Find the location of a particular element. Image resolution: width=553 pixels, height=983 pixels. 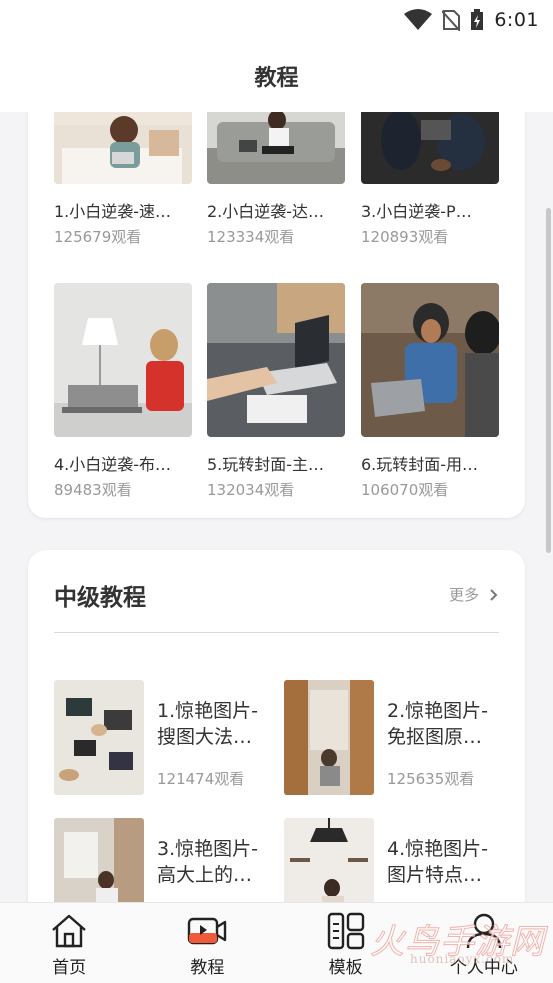

tab-templates: 模板 is located at coordinates (346, 943).